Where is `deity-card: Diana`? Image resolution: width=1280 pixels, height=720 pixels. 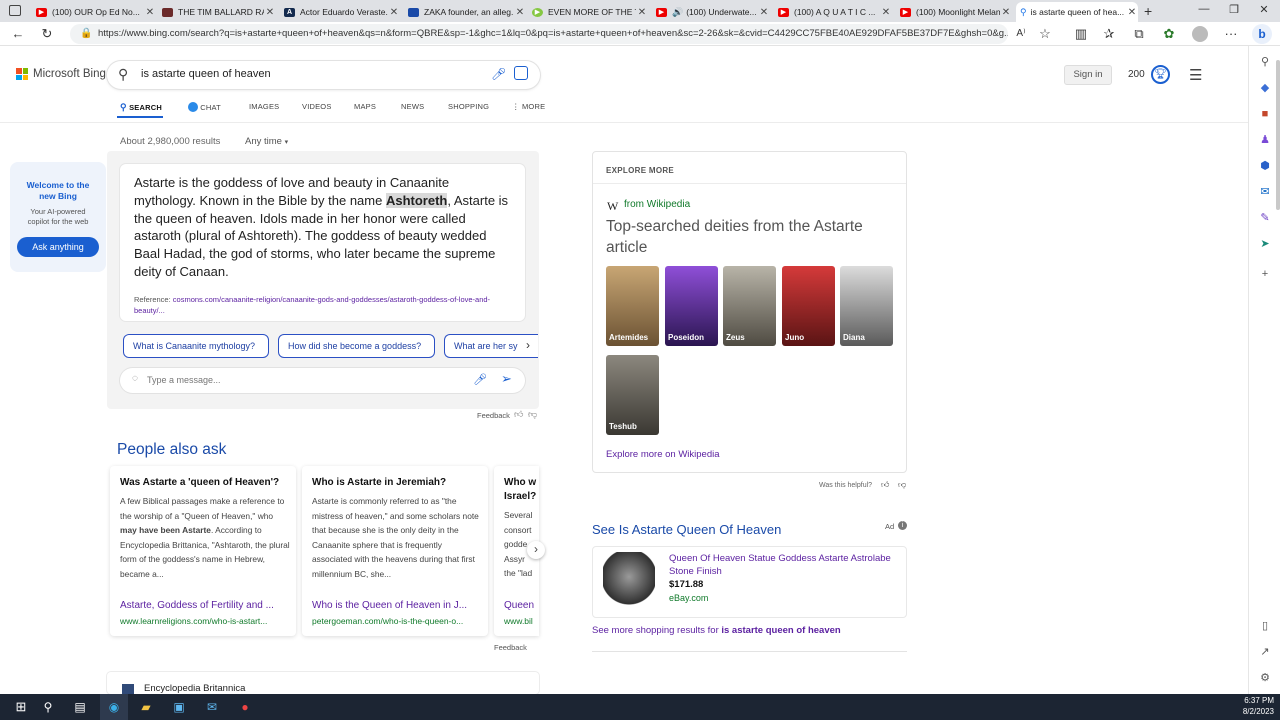 deity-card: Diana is located at coordinates (866, 306).